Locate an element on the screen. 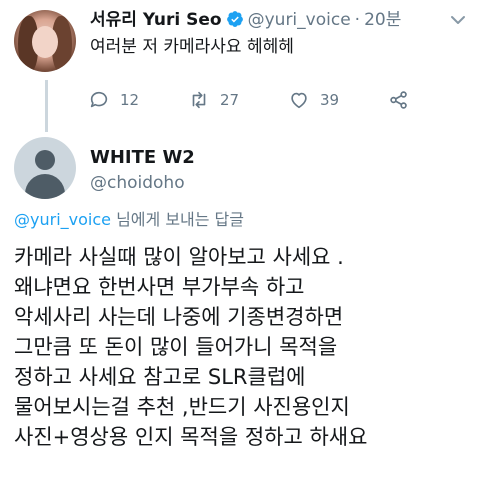 This screenshot has width=480, height=490. reply-text-line: 사진+영상용 인지 목적을 정하고 하새요 is located at coordinates (191, 437).